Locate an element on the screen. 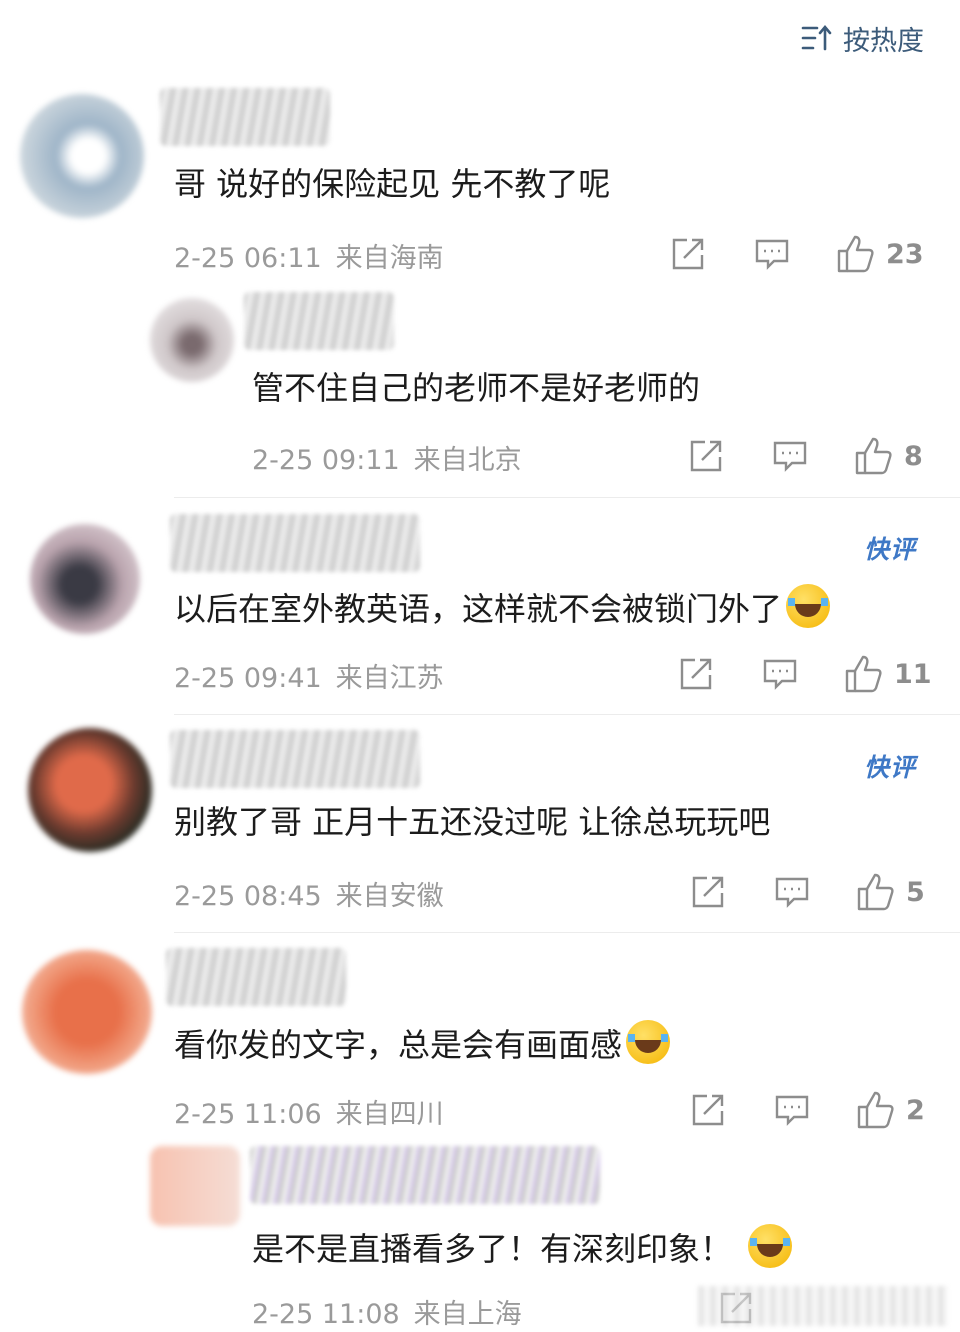 The width and height of the screenshot is (960, 1332). comment-actions: 23 is located at coordinates (797, 254).